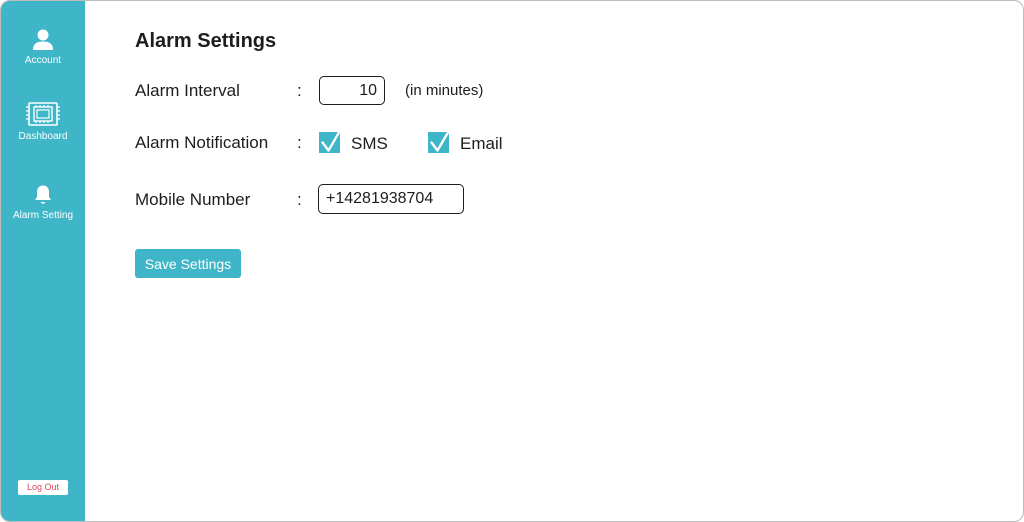 The height and width of the screenshot is (522, 1024). I want to click on save-settings-button: Save Settings, so click(188, 263).